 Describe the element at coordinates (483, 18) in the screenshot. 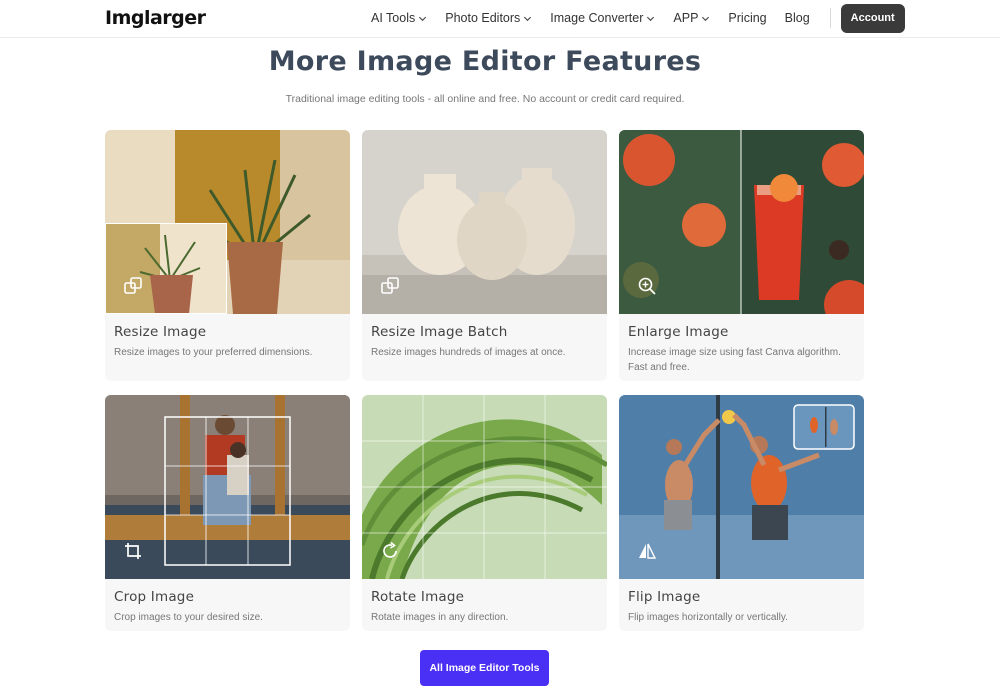

I see `nav-label: Photo Editors` at that location.